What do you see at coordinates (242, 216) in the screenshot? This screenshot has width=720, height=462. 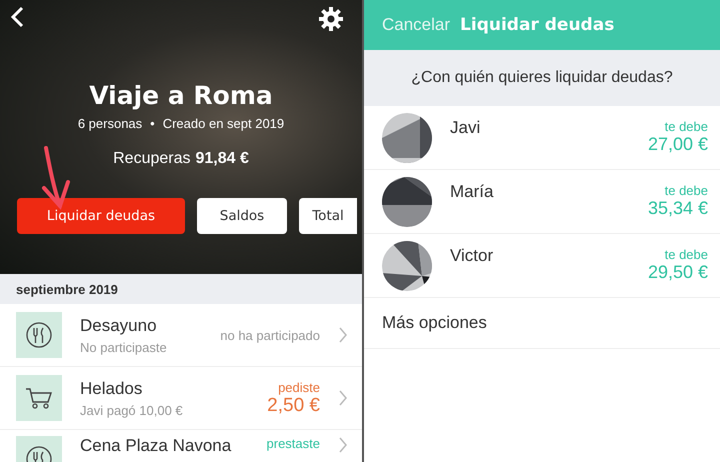 I see `action-button: Saldos` at bounding box center [242, 216].